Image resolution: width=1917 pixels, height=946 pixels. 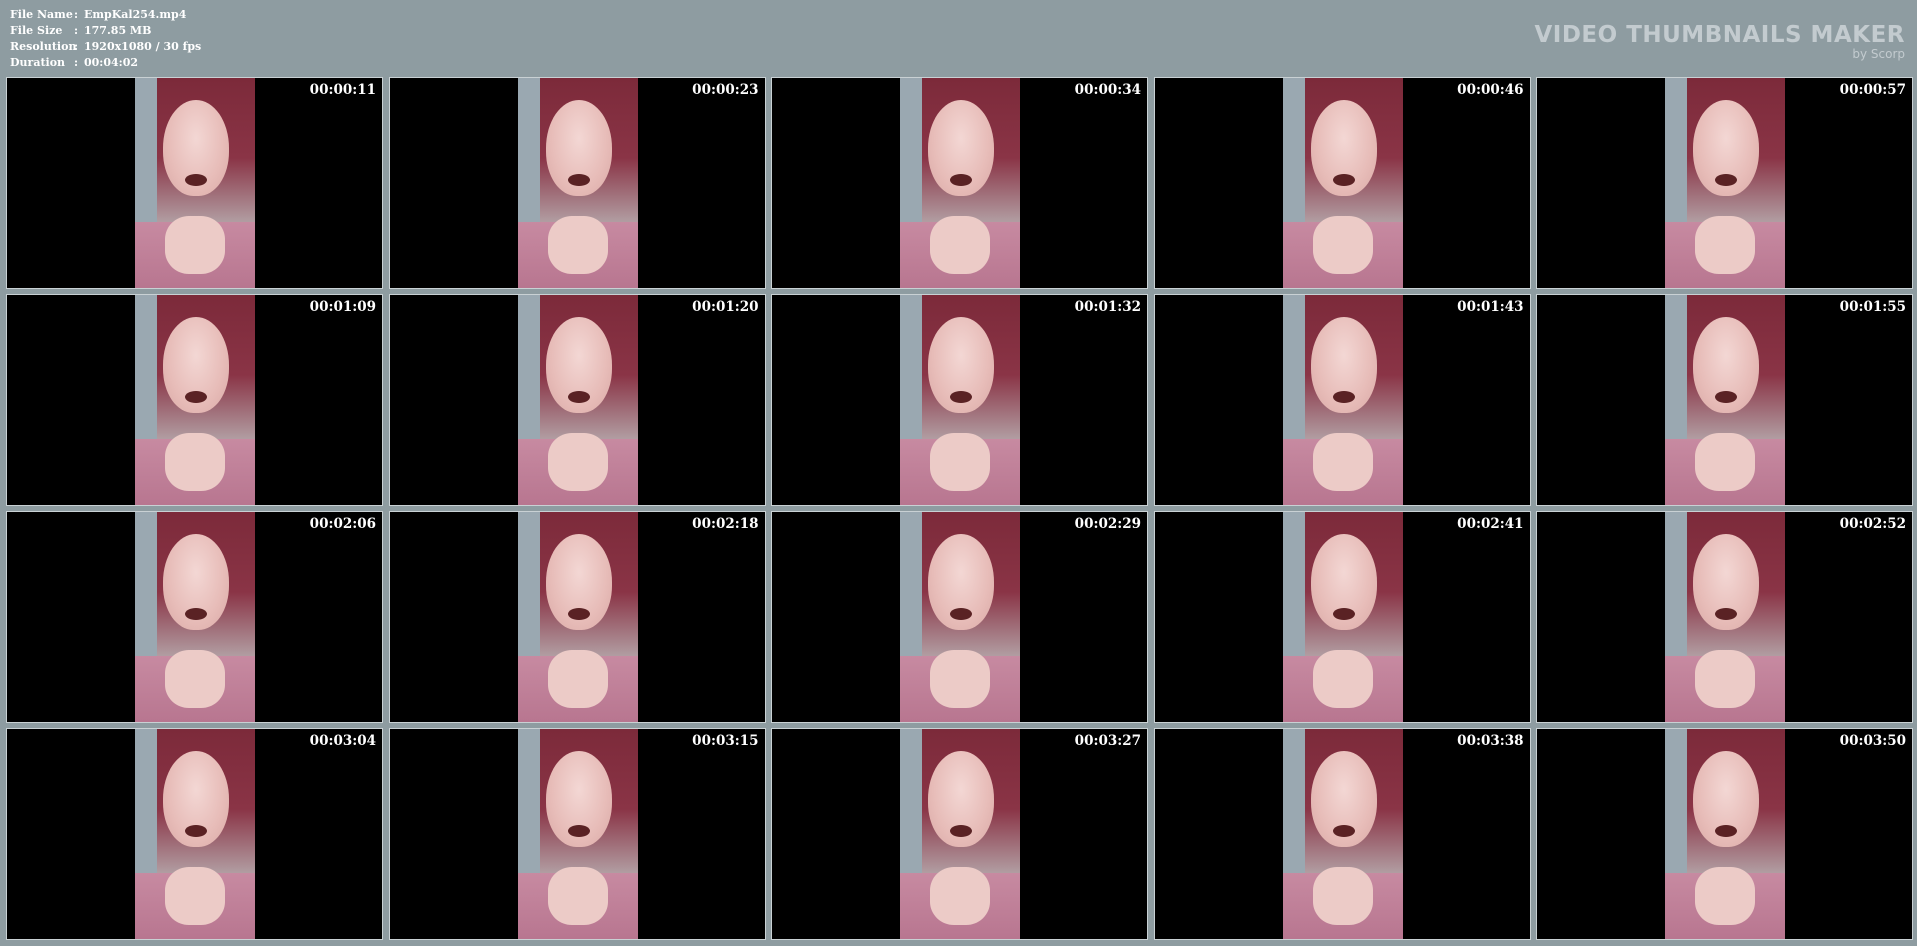 I want to click on video-thumbnail: 00:02:18, so click(x=577, y=617).